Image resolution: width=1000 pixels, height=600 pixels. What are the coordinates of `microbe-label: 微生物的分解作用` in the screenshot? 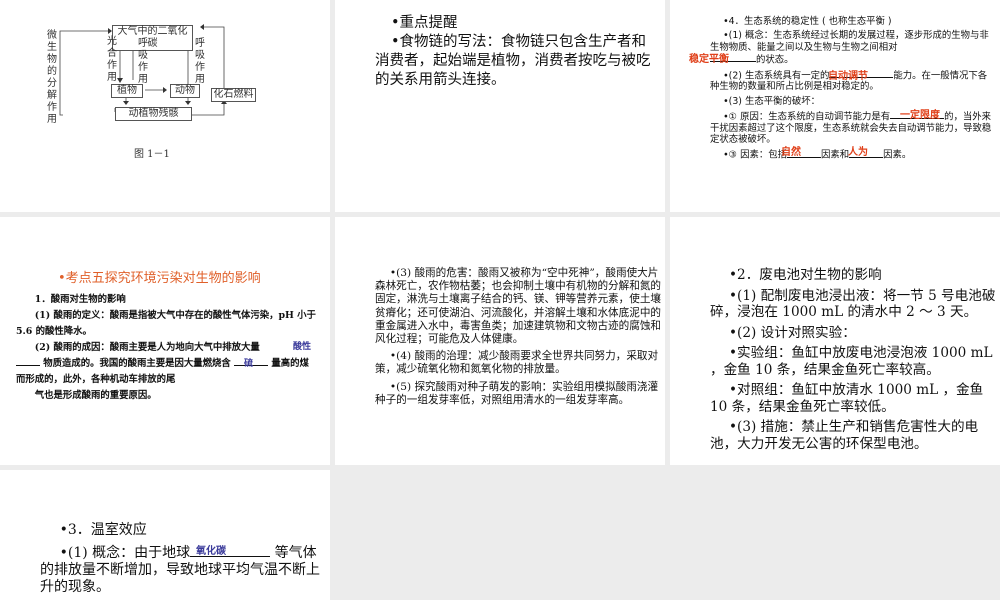 It's located at (52, 77).